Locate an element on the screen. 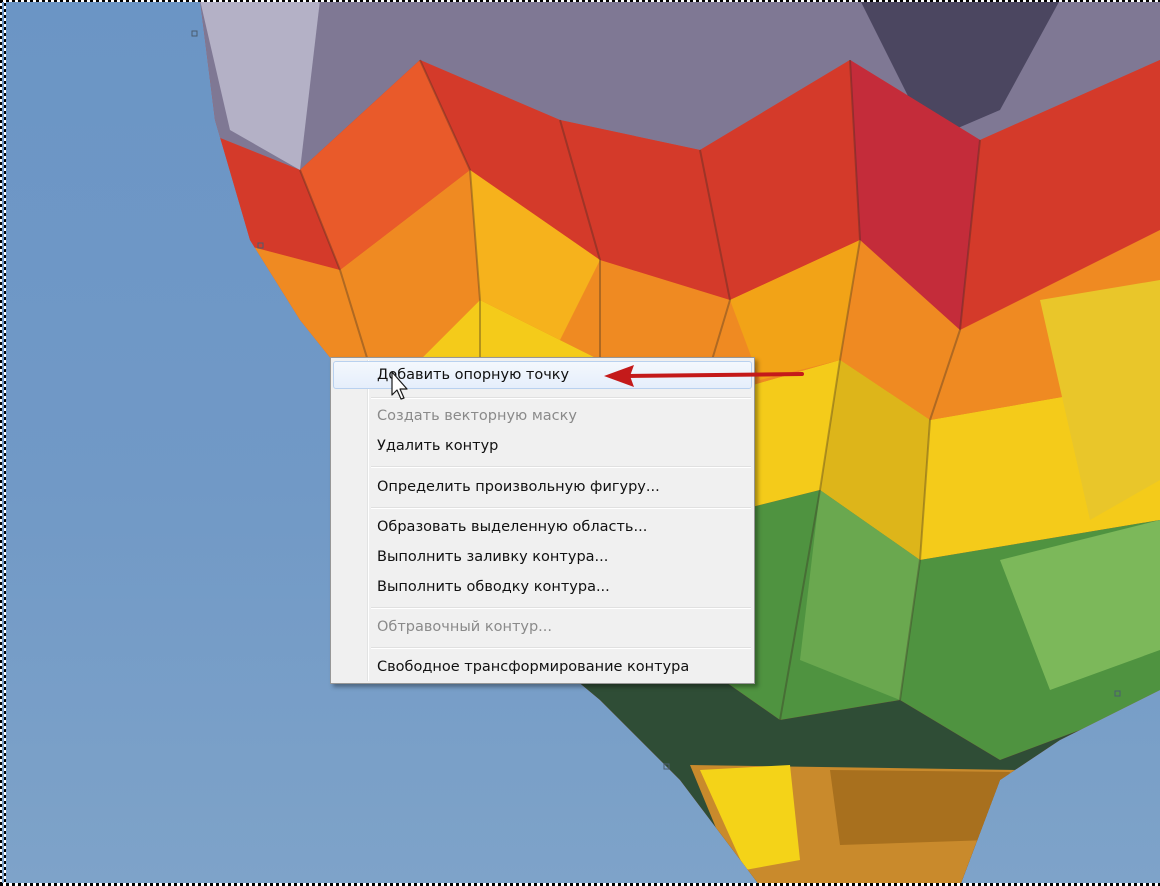 Image resolution: width=1160 pixels, height=886 pixels. menu-item-delete-path: Удалить контур is located at coordinates (542, 446).